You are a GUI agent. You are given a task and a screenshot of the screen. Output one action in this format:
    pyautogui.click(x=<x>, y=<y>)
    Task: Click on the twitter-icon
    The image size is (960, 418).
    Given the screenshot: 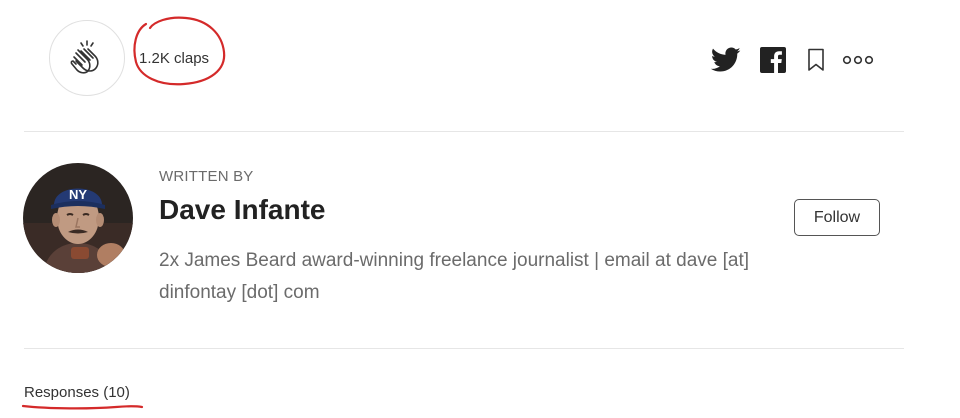 What is the action you would take?
    pyautogui.click(x=726, y=60)
    